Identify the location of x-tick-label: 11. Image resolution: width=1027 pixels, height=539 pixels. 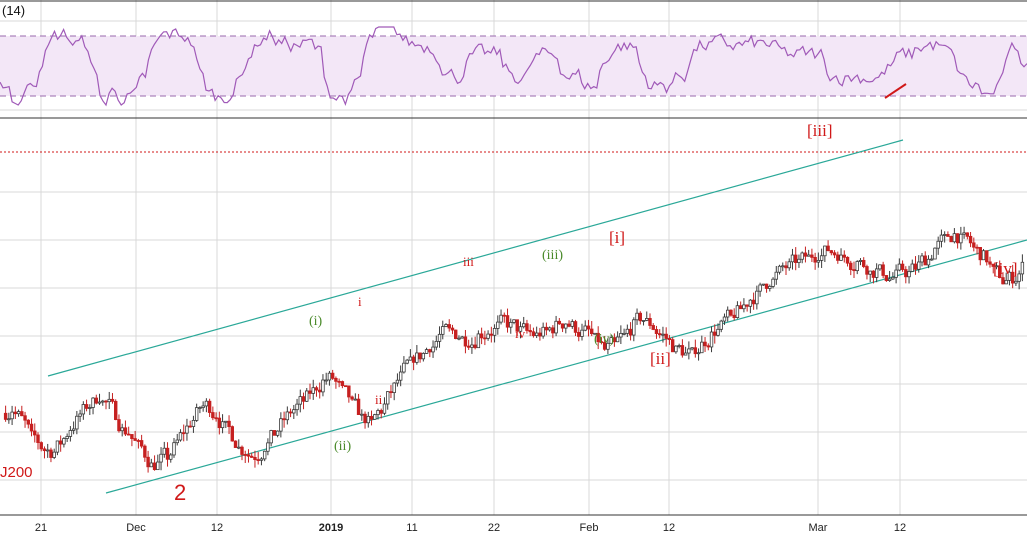
(411, 528).